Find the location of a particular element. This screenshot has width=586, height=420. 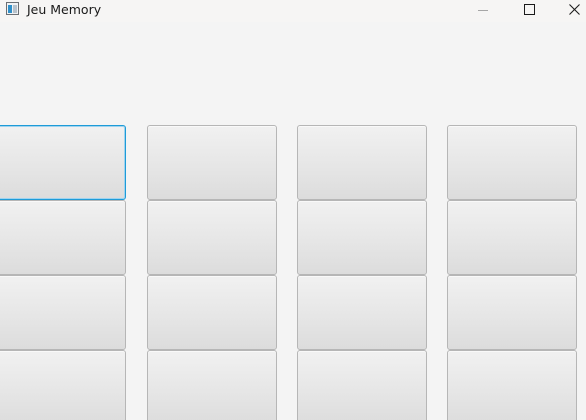

close-icon is located at coordinates (574, 9).